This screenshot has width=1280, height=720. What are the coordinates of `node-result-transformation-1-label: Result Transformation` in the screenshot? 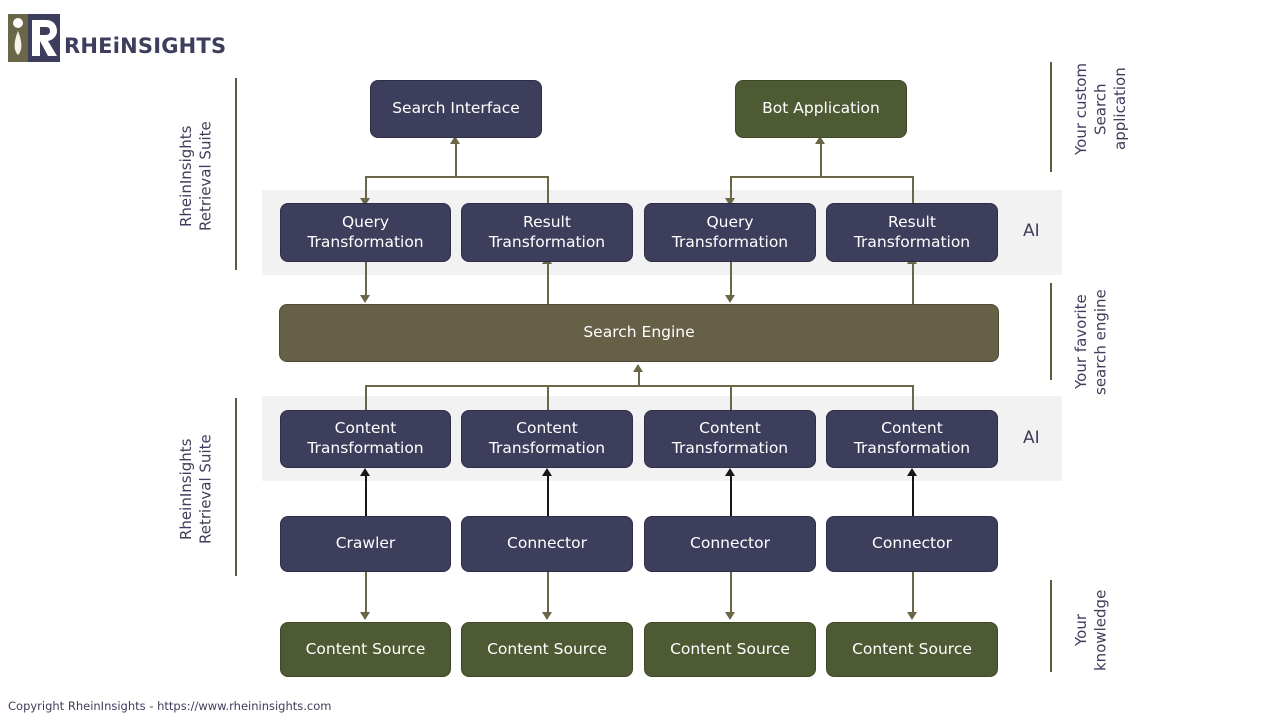 It's located at (547, 231).